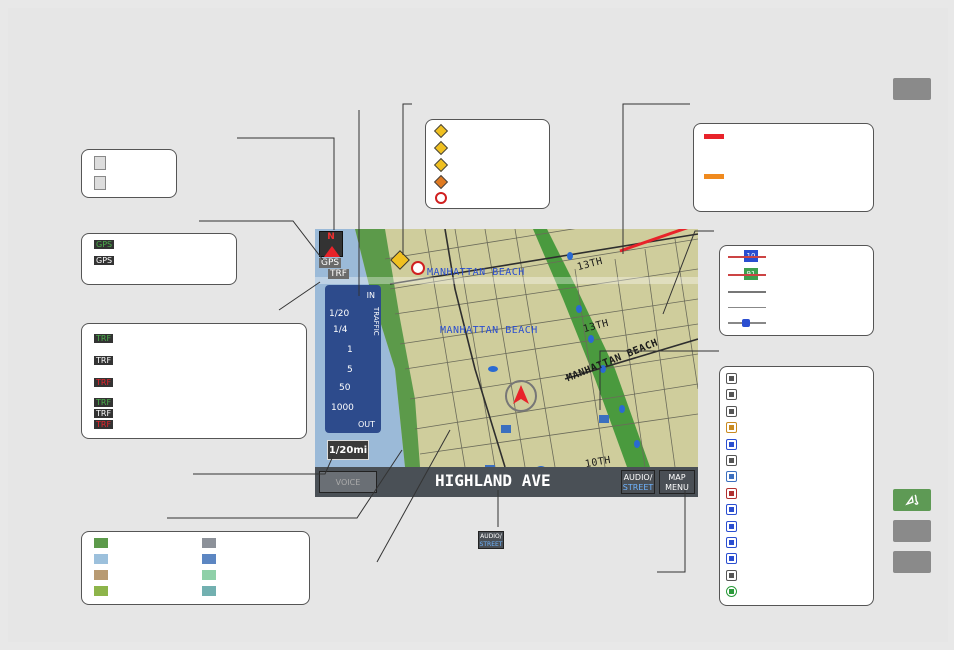 The image size is (954, 650). Describe the element at coordinates (731, 542) in the screenshot. I see `hospital-icon` at that location.